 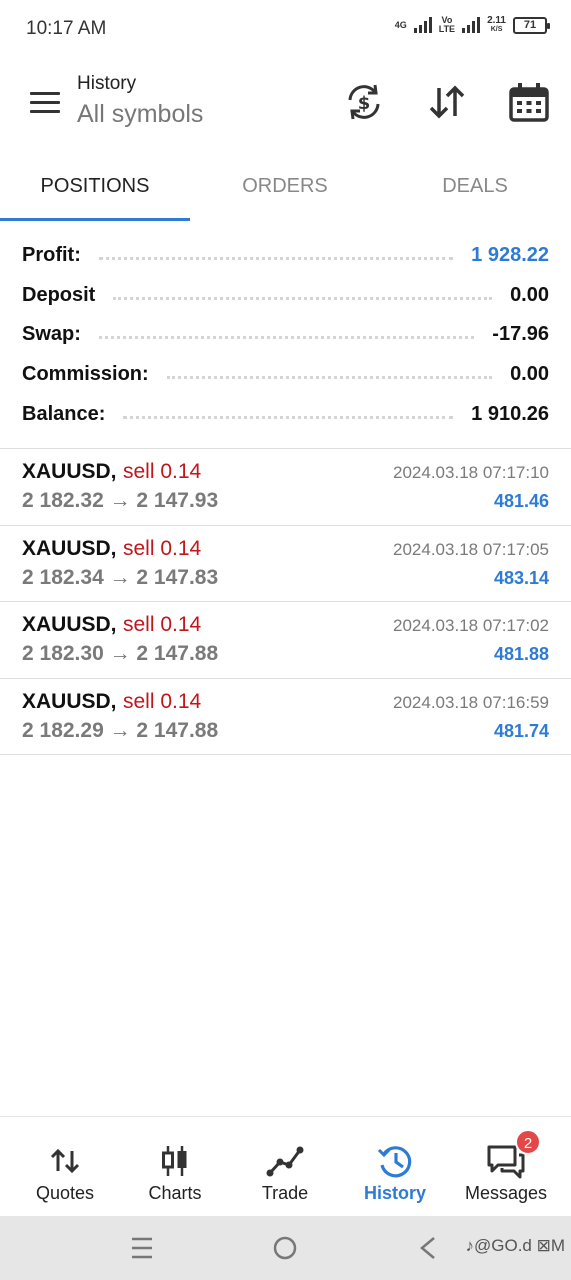 I want to click on position-profit: 481.46, so click(x=521, y=501).